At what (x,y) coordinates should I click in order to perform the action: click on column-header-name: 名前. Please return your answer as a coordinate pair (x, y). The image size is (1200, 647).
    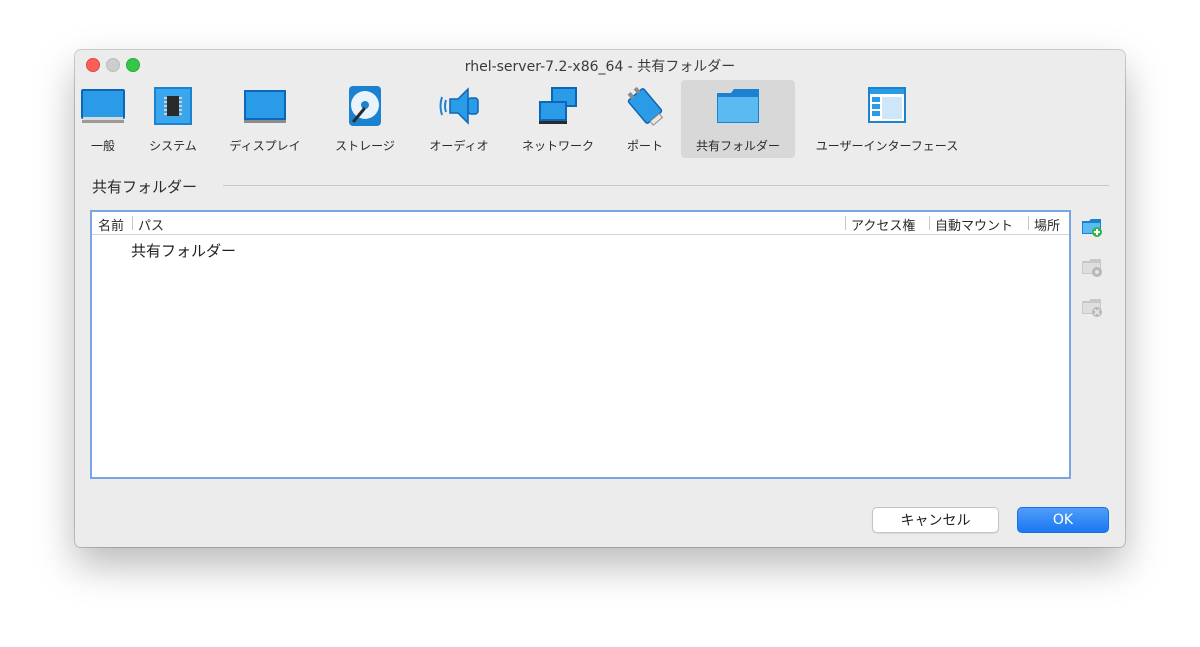
    Looking at the image, I should click on (111, 224).